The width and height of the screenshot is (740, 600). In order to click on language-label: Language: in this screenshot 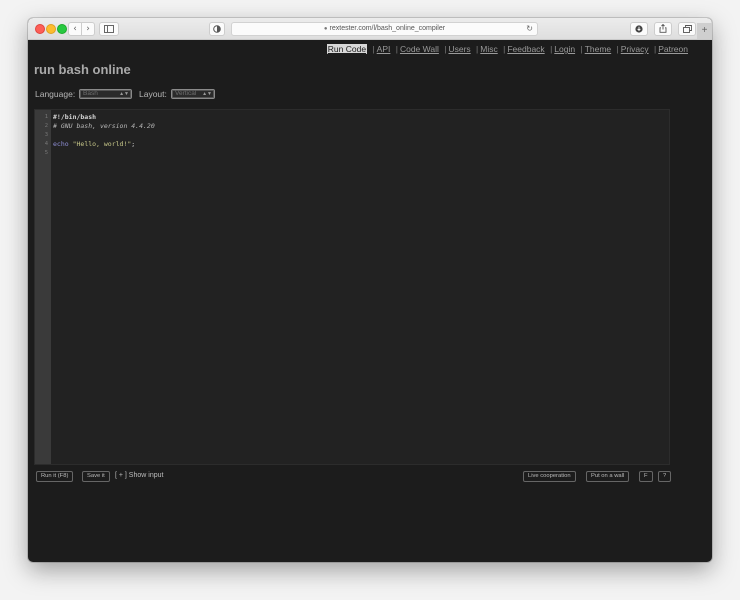, I will do `click(55, 94)`.